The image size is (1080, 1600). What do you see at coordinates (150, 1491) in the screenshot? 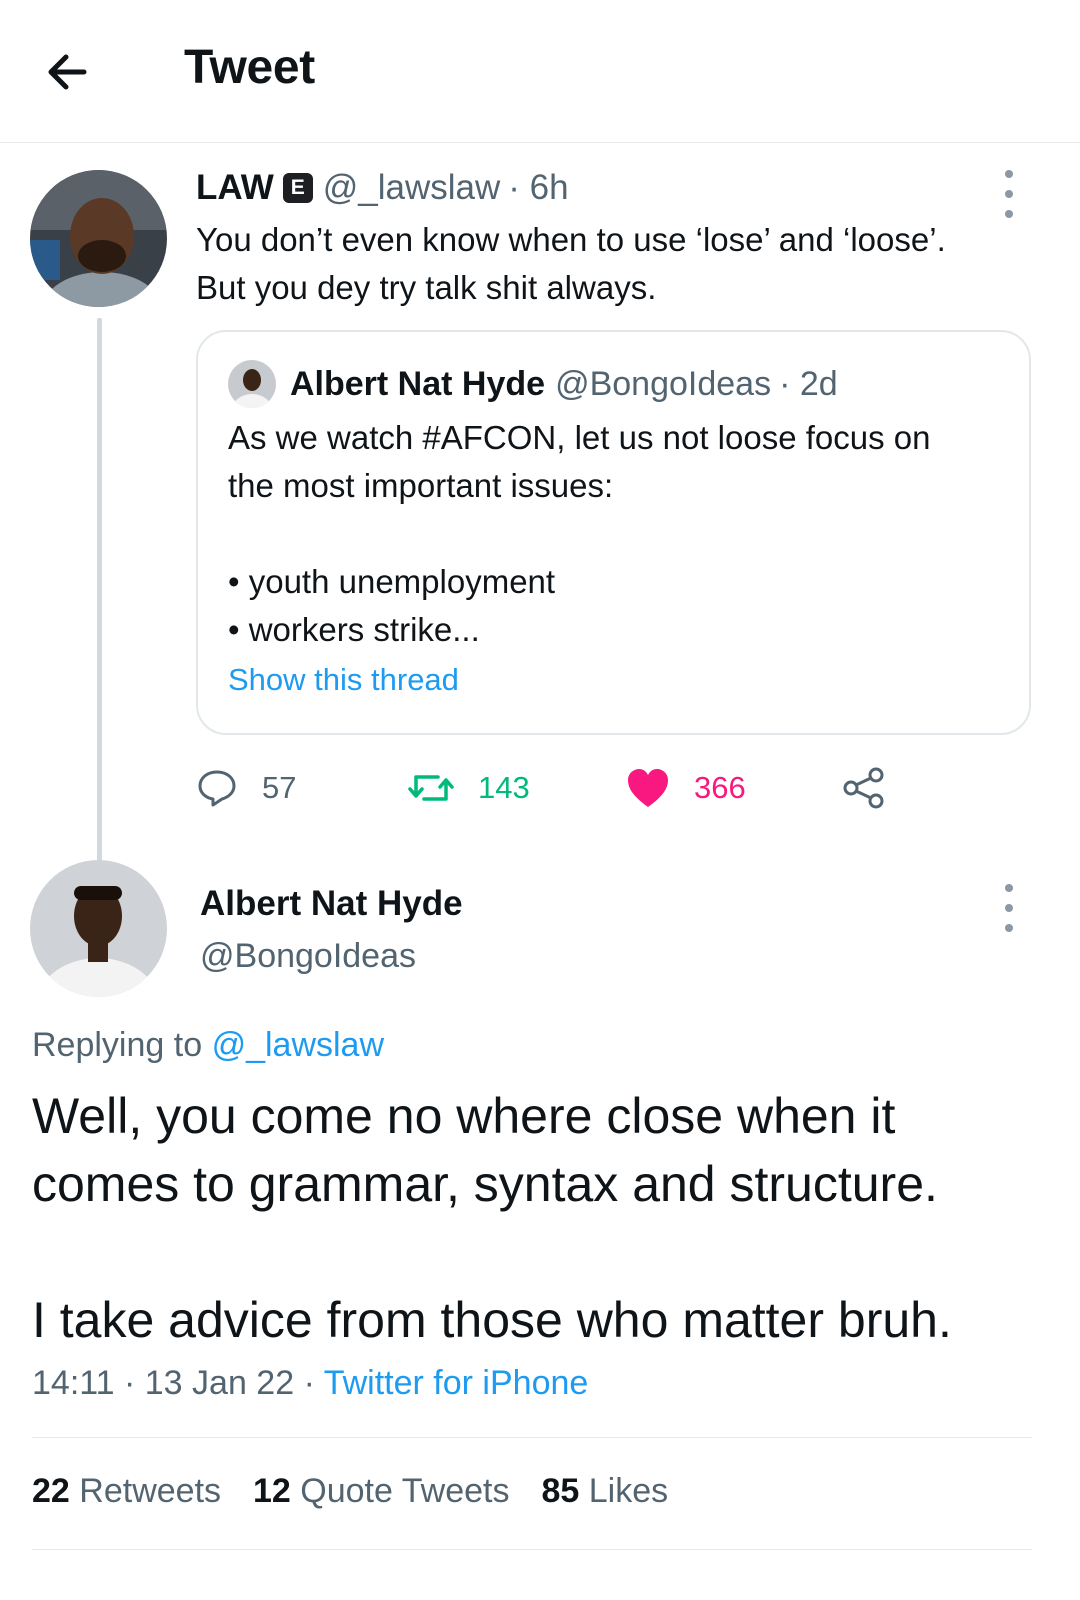
I see `retweets-label: Retweets` at bounding box center [150, 1491].